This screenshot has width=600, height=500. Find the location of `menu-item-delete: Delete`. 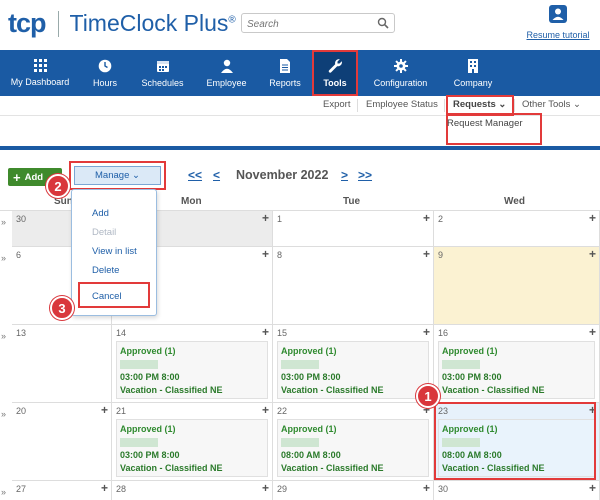

menu-item-delete: Delete is located at coordinates (105, 270).